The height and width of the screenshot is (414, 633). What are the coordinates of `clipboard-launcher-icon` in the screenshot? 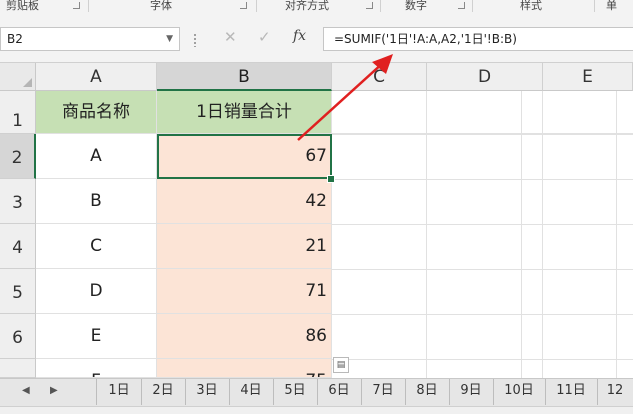 It's located at (76, 5).